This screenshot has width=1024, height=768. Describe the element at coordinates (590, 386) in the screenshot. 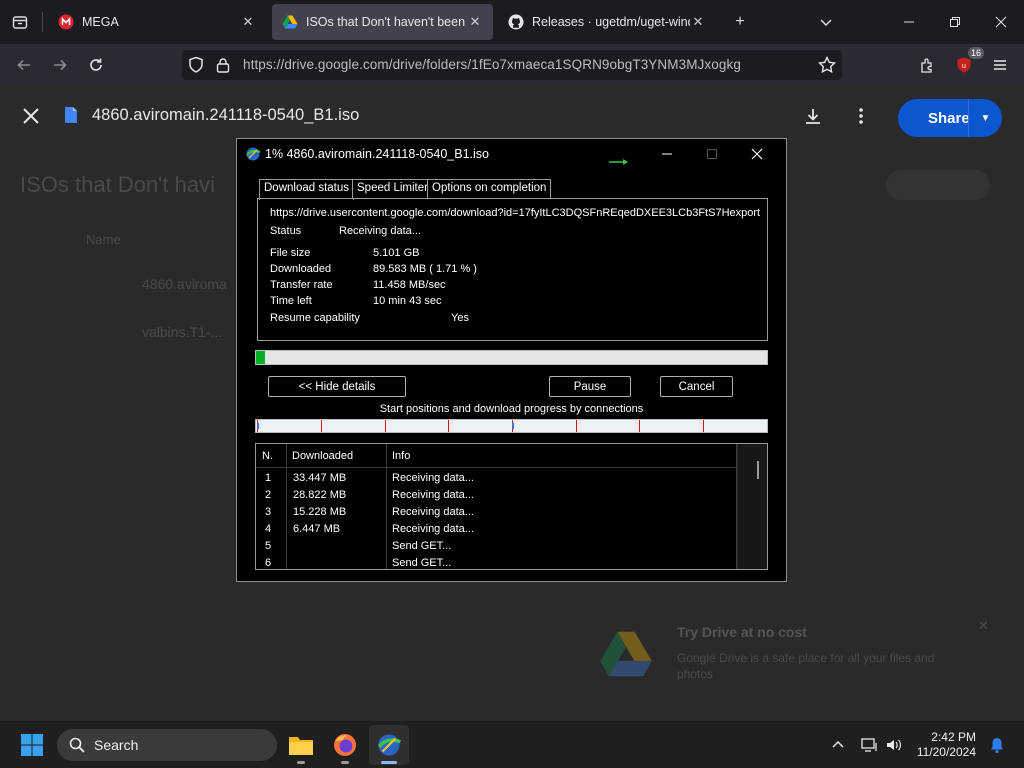

I see `pause-button: Pause` at that location.